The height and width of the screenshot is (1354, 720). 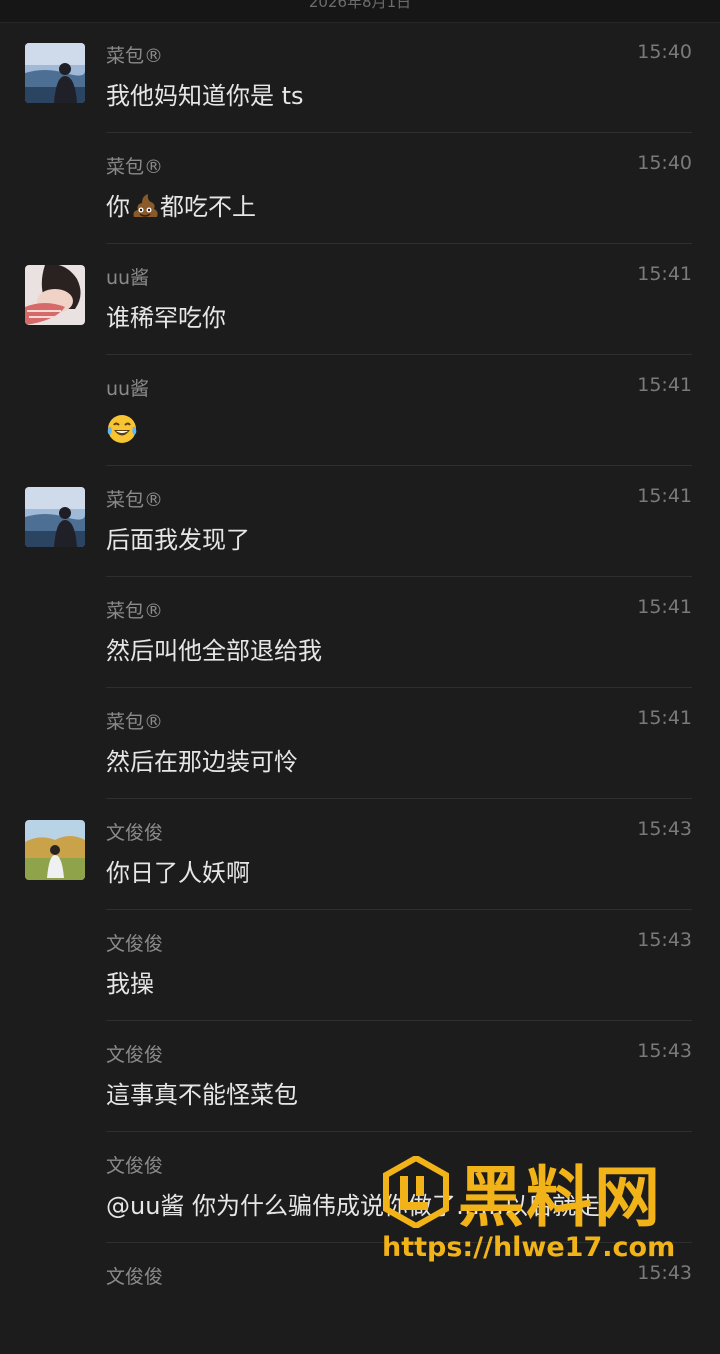 I want to click on message-text: 你 都吃不上, so click(x=181, y=204).